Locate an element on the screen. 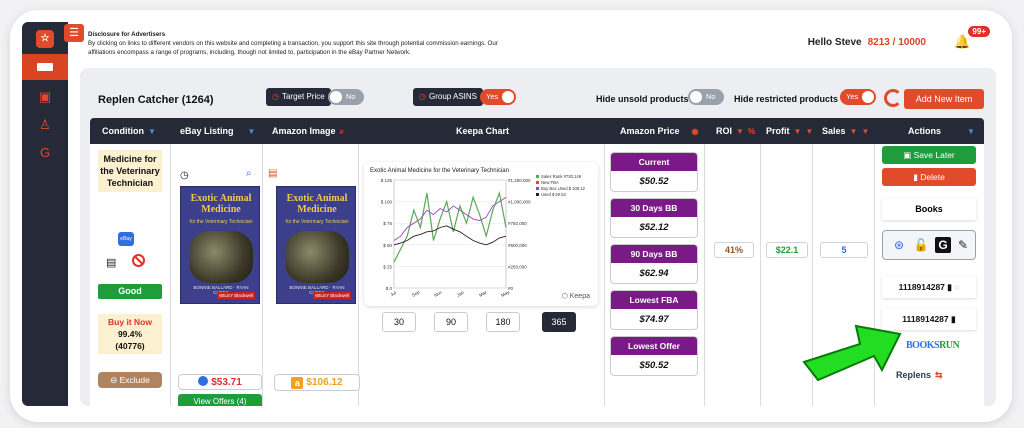 The height and width of the screenshot is (428, 1024). ebay-price: $53.71 is located at coordinates (220, 382).